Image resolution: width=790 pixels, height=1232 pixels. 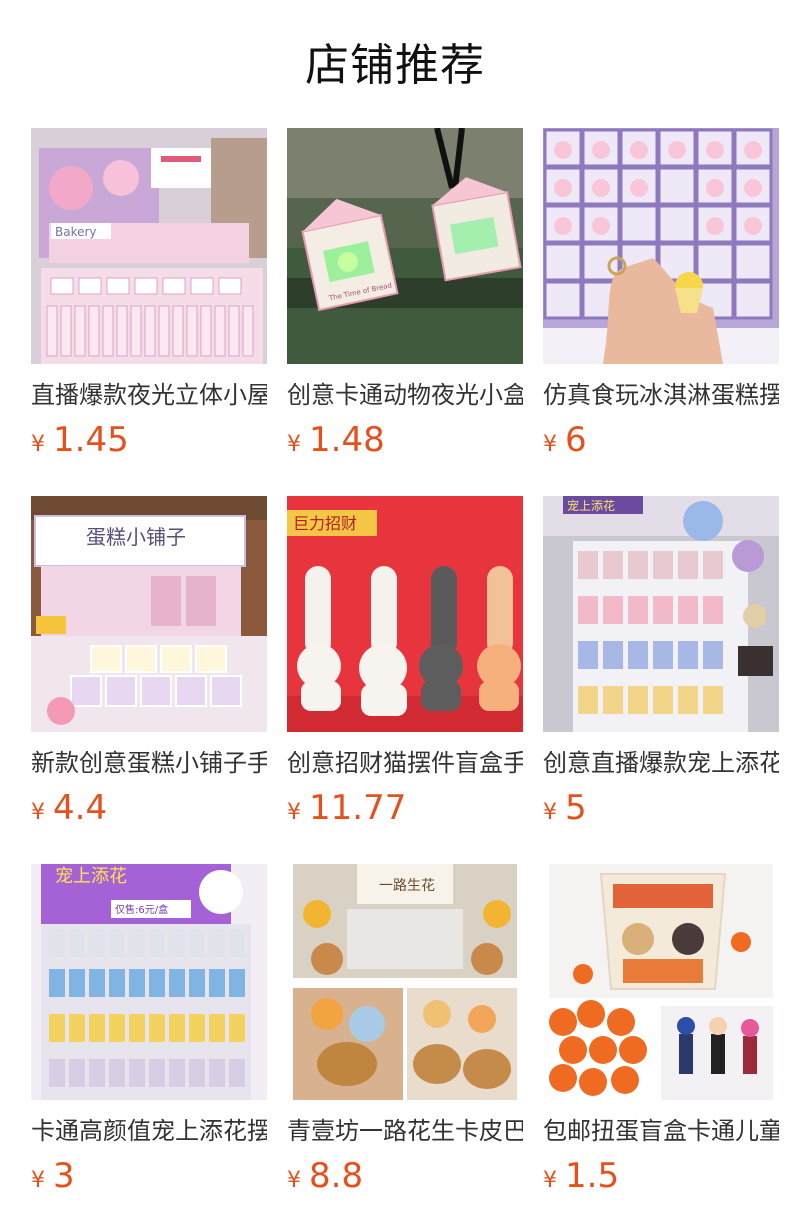 I want to click on icecream-cake-shelf-image, so click(x=661, y=246).